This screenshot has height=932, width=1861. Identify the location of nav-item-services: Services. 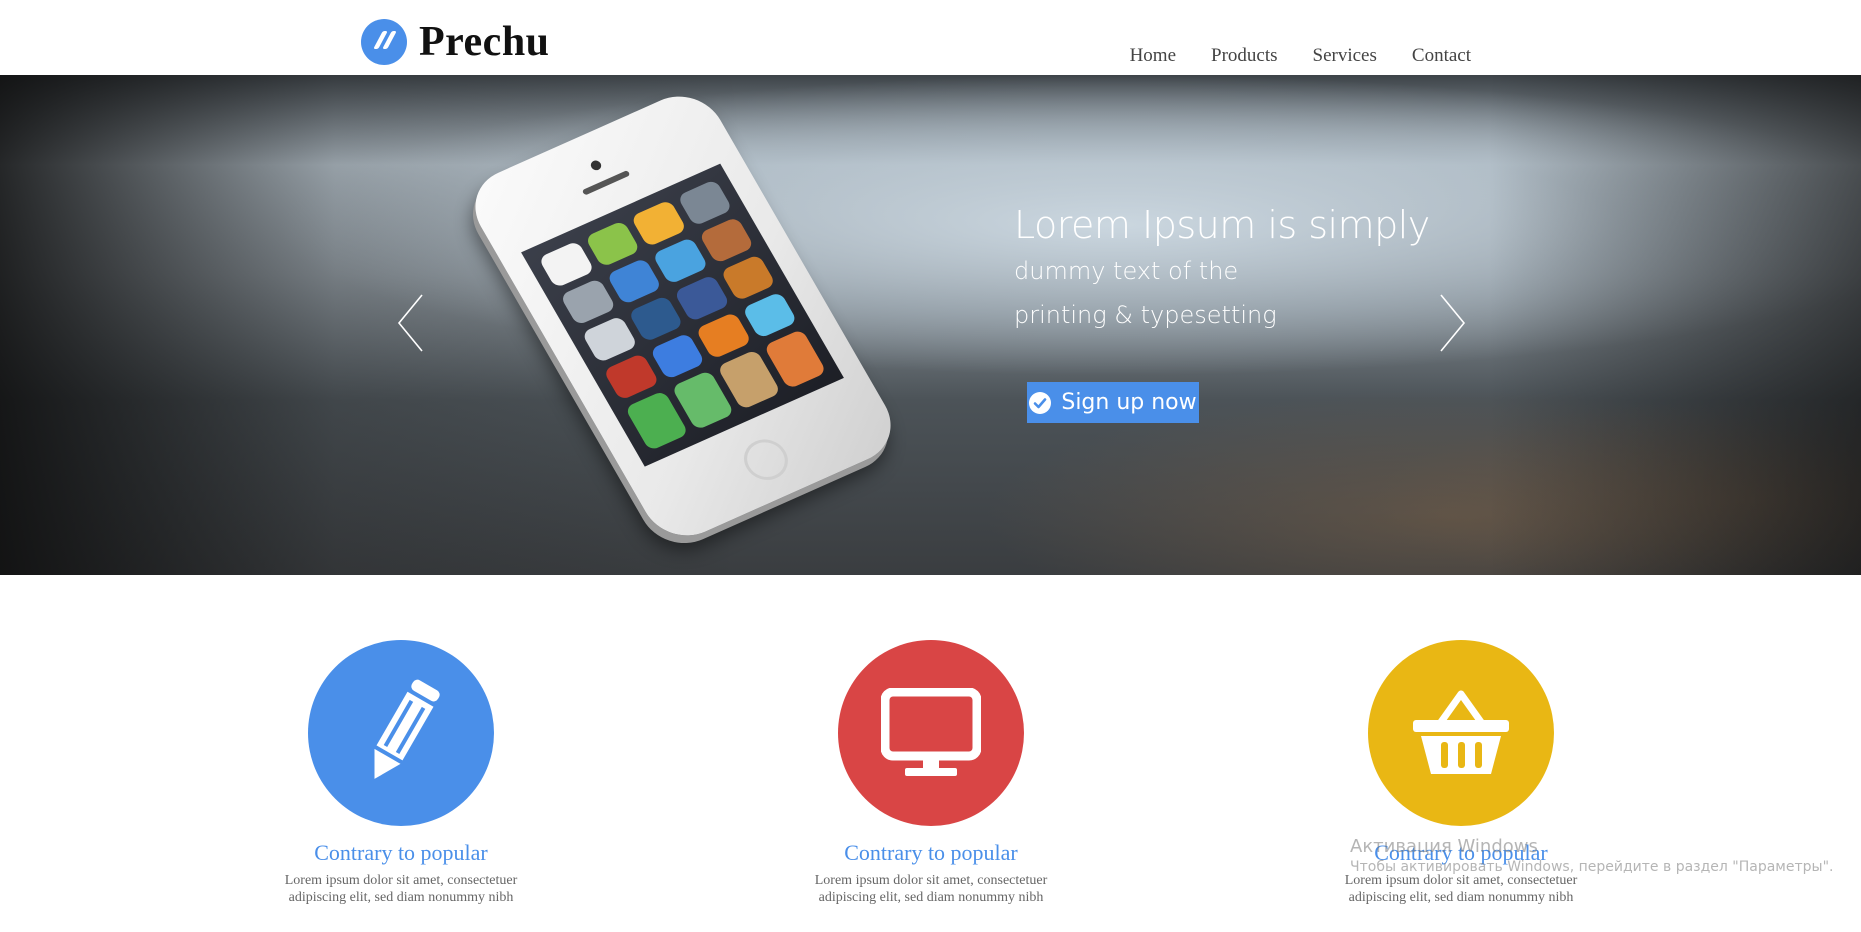
(1345, 56).